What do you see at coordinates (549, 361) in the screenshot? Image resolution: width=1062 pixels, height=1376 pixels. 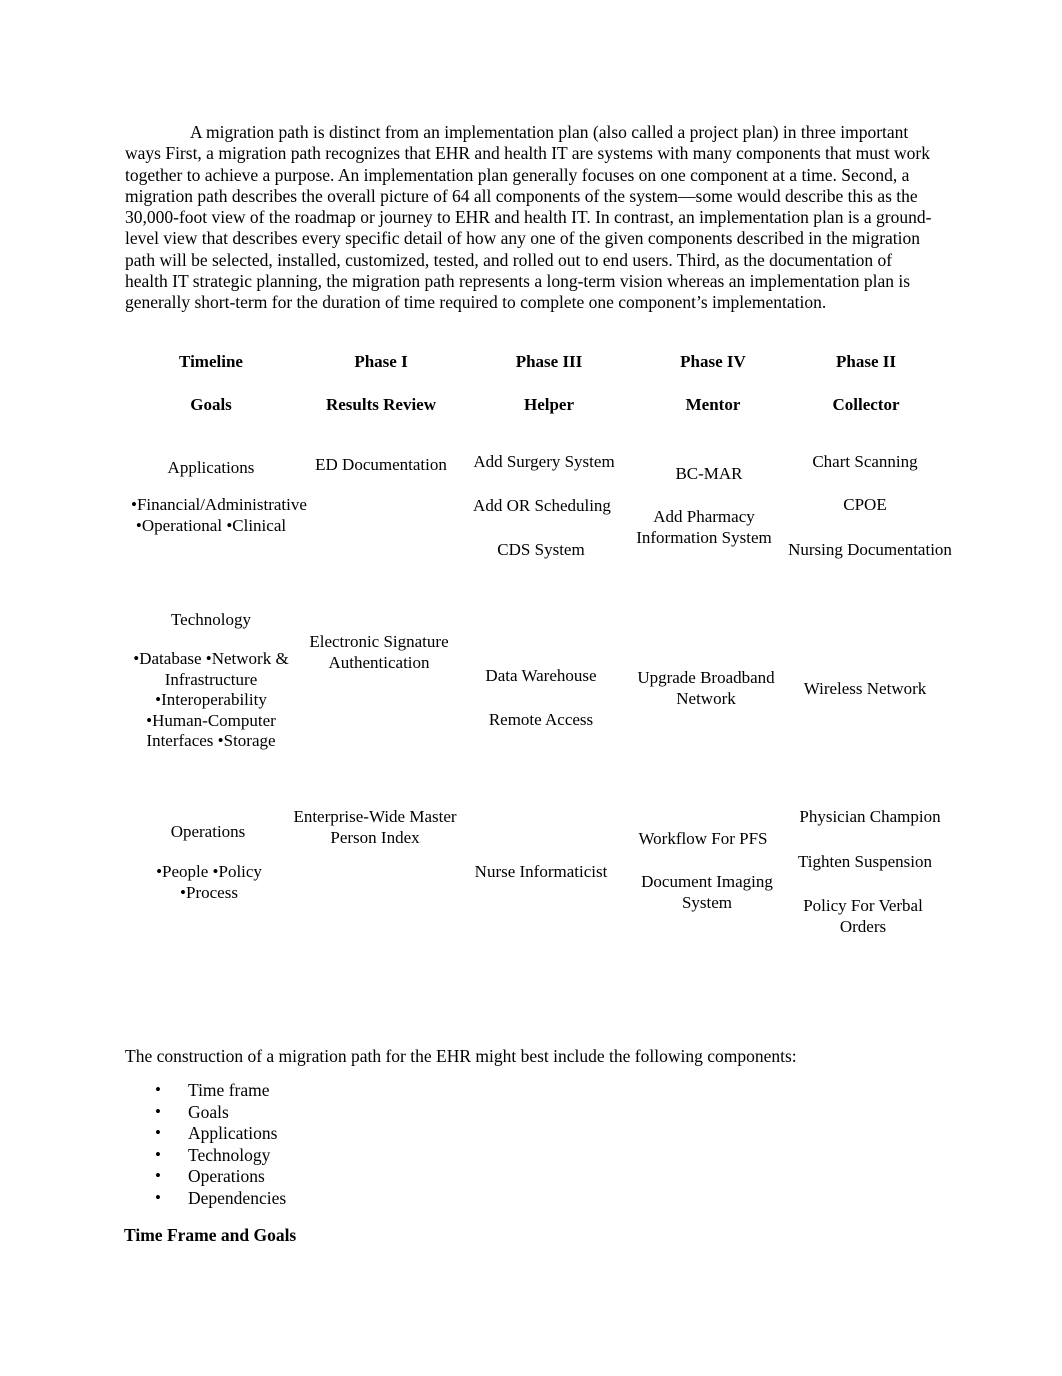 I see `header-label: Phase III` at bounding box center [549, 361].